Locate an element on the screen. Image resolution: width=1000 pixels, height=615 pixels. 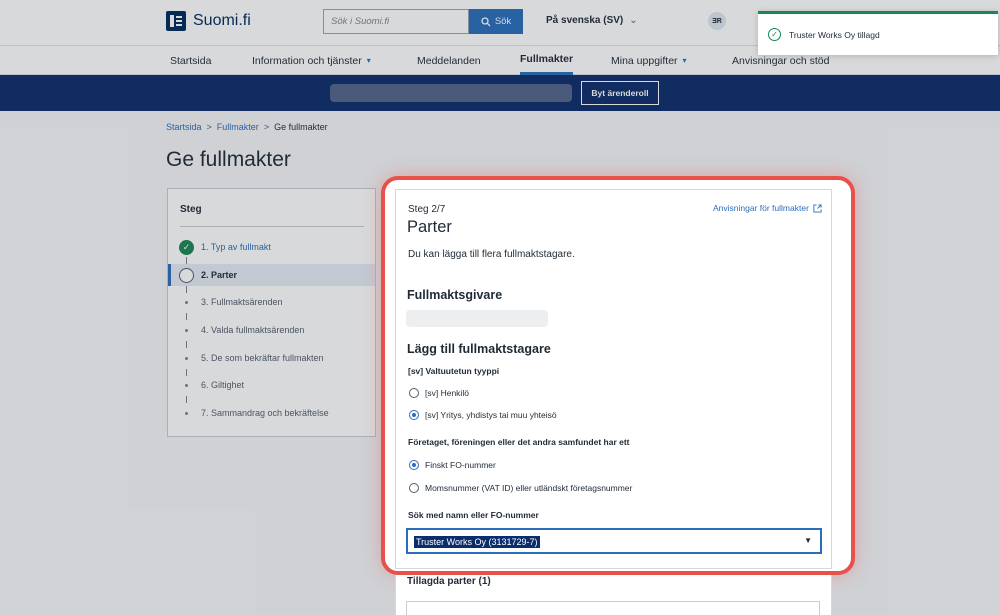
add-heading: Lägg till fullmaktstagare is located at coordinates (479, 349).